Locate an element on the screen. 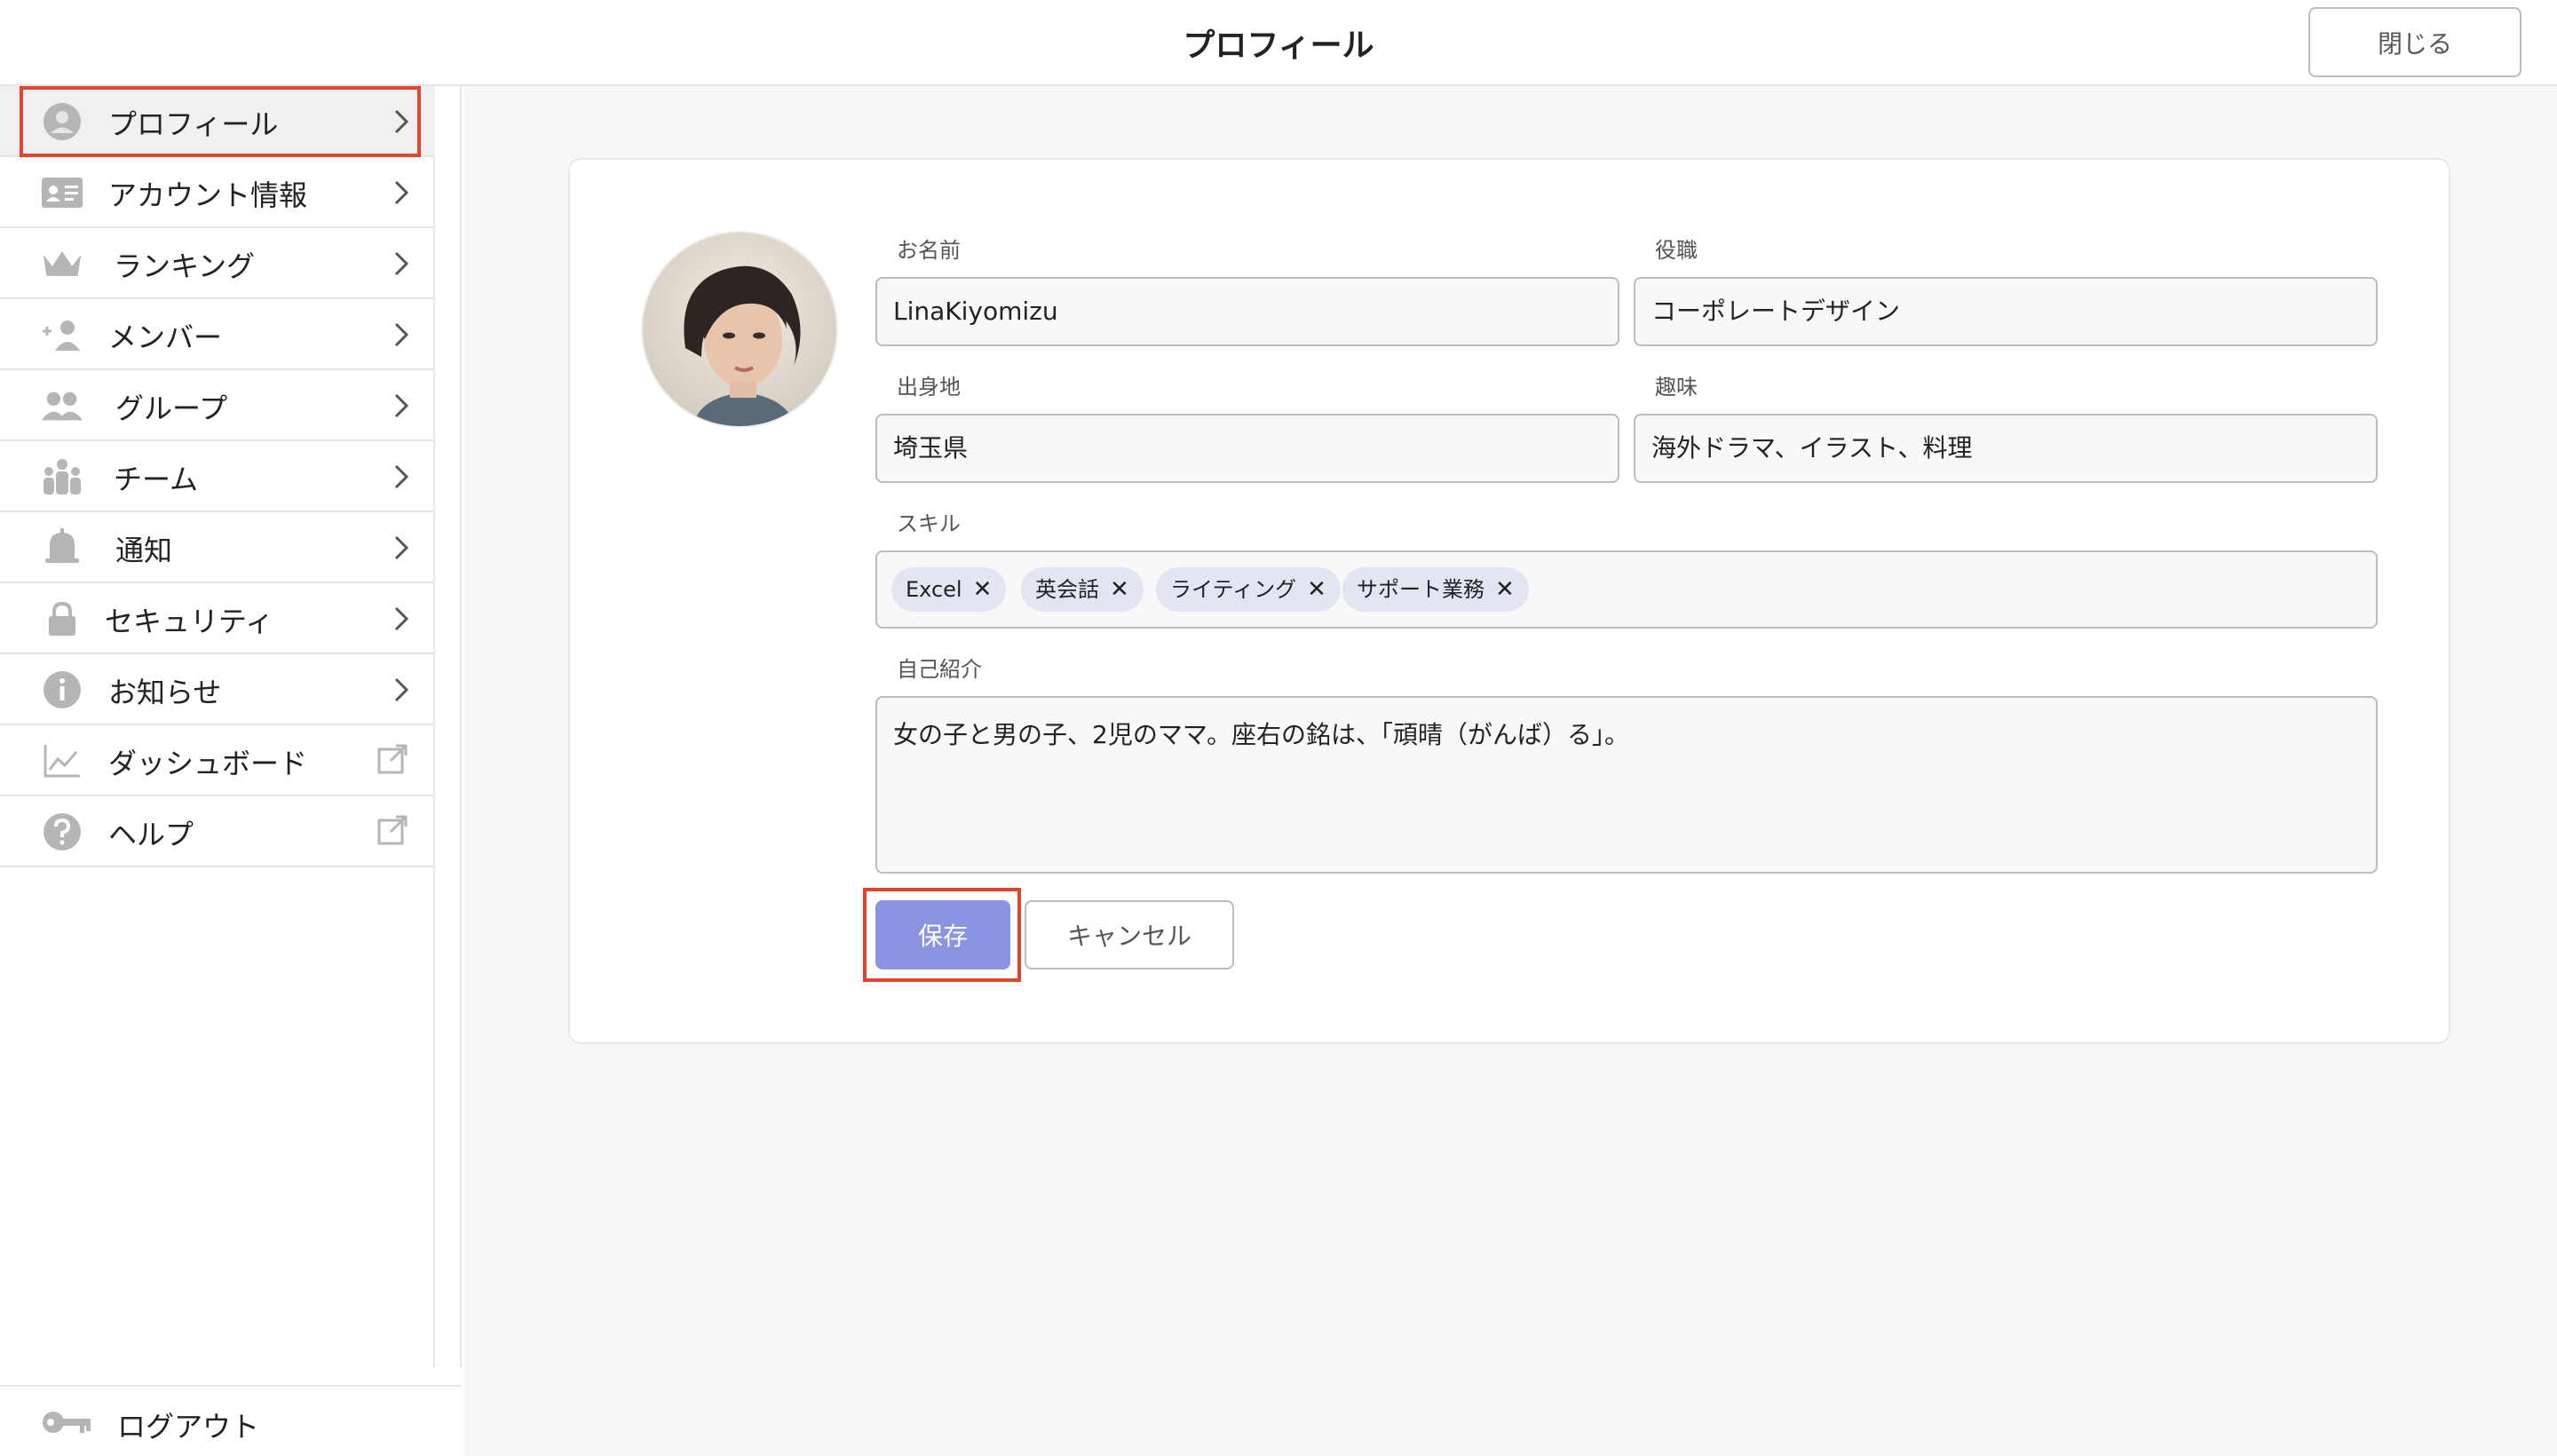 The height and width of the screenshot is (1456, 2557). hometown-label: 出身地 is located at coordinates (929, 387).